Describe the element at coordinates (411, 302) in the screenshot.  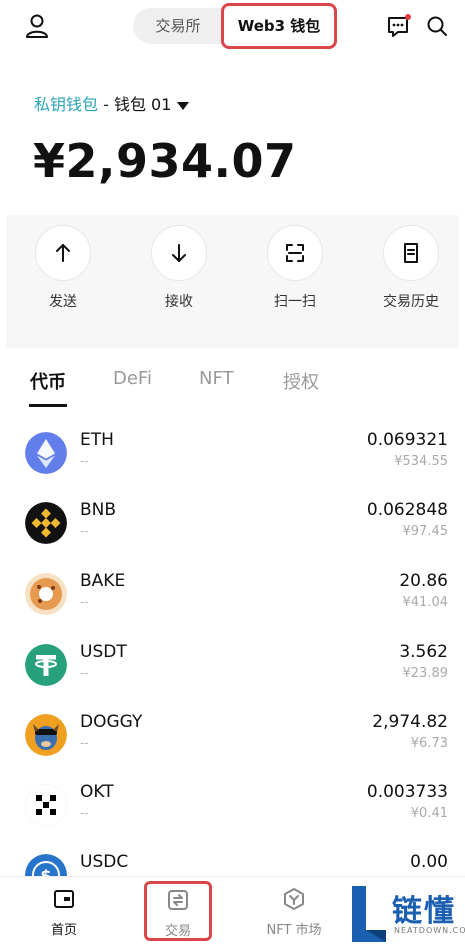
I see `history-label: 交易历史` at that location.